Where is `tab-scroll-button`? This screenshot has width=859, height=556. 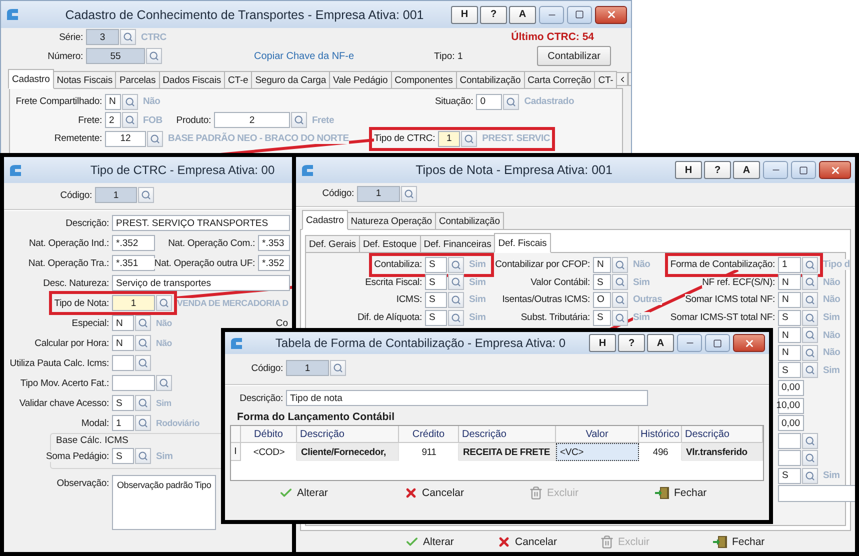 tab-scroll-button is located at coordinates (622, 79).